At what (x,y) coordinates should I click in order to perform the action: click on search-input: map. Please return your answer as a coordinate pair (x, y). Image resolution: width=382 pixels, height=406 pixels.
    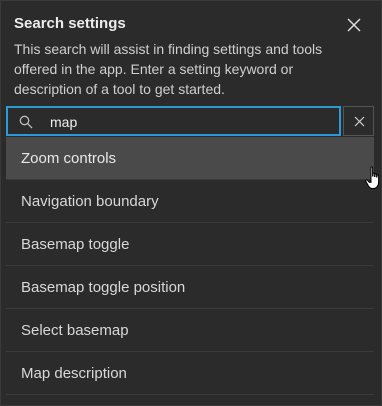
    Looking at the image, I should click on (173, 121).